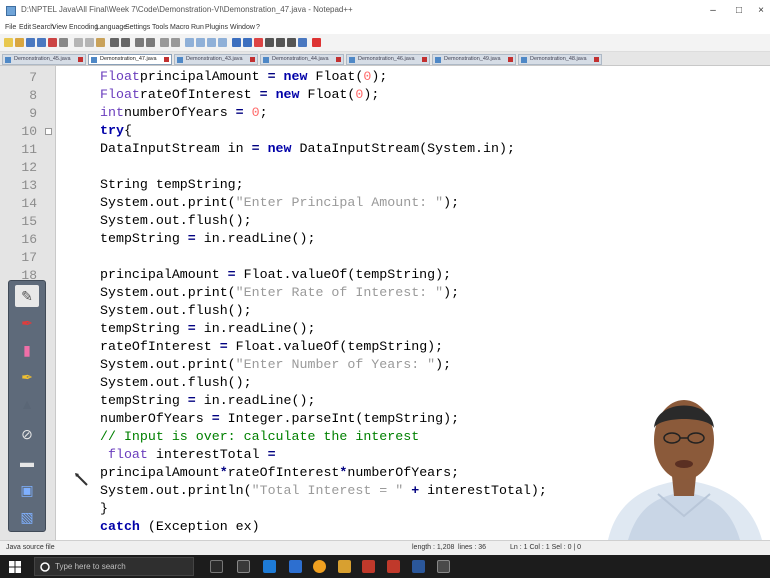  I want to click on tab-demonstration-47: Demonstration_47.java, so click(130, 59).